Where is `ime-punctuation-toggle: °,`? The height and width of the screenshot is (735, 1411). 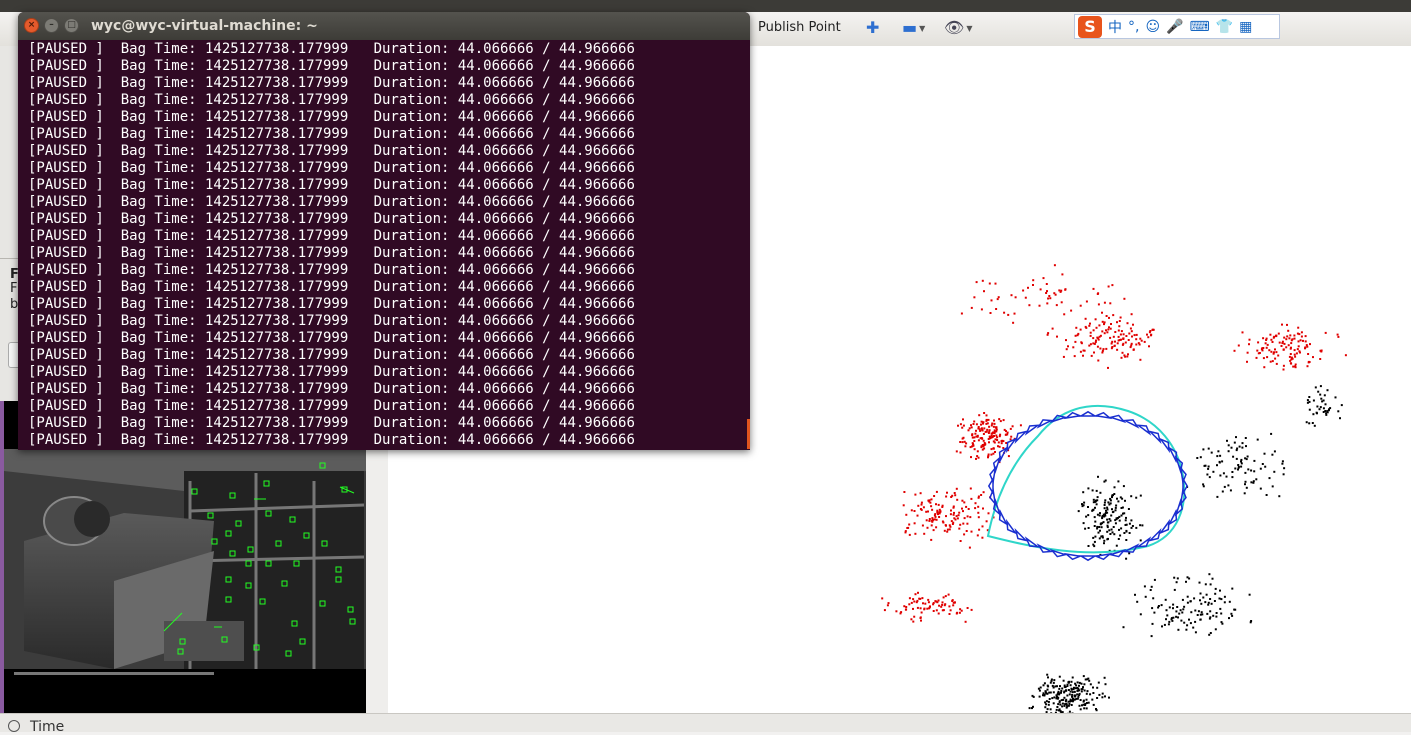 ime-punctuation-toggle: °, is located at coordinates (1133, 27).